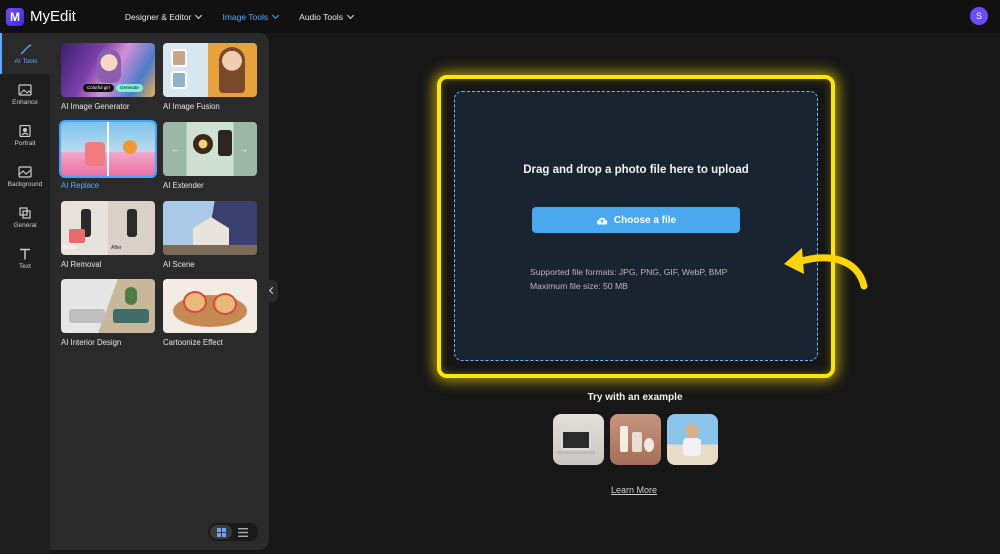 This screenshot has width=1000, height=554. I want to click on view-toggle, so click(233, 532).